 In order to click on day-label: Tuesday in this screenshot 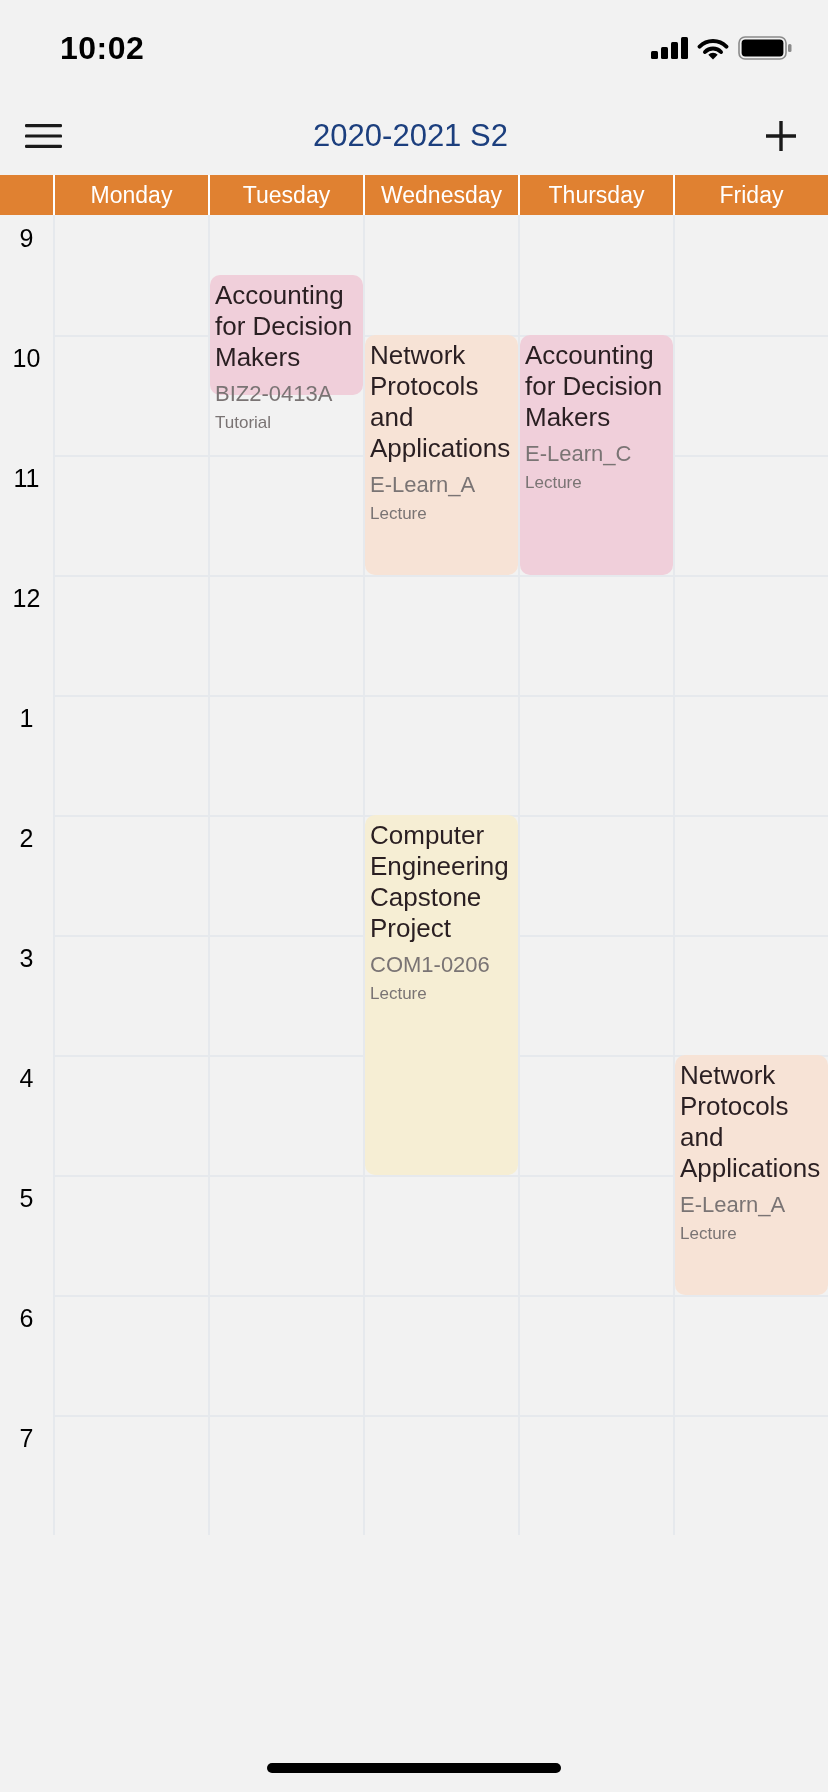, I will do `click(285, 195)`.